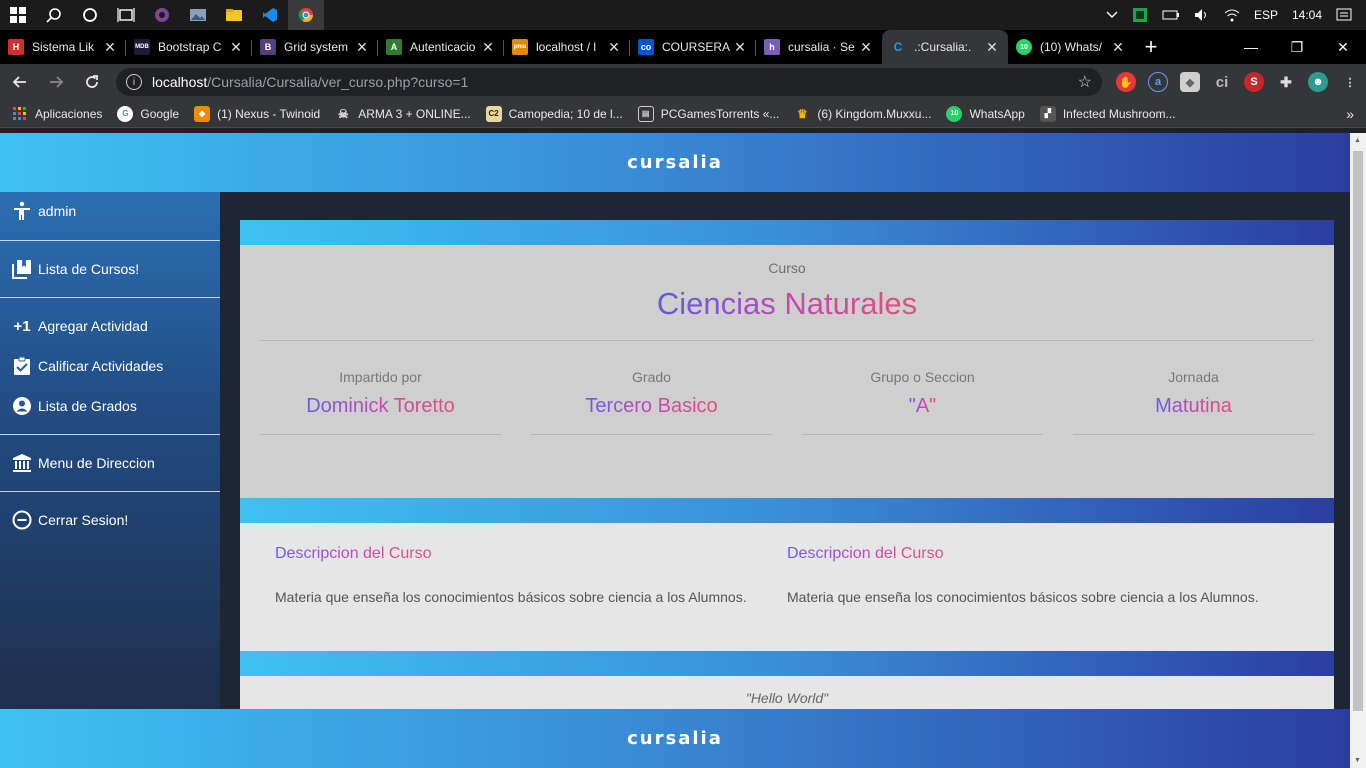 This screenshot has height=768, width=1366. I want to click on sidebar-item-calificar-actividades: Calificar Actividades, so click(110, 366).